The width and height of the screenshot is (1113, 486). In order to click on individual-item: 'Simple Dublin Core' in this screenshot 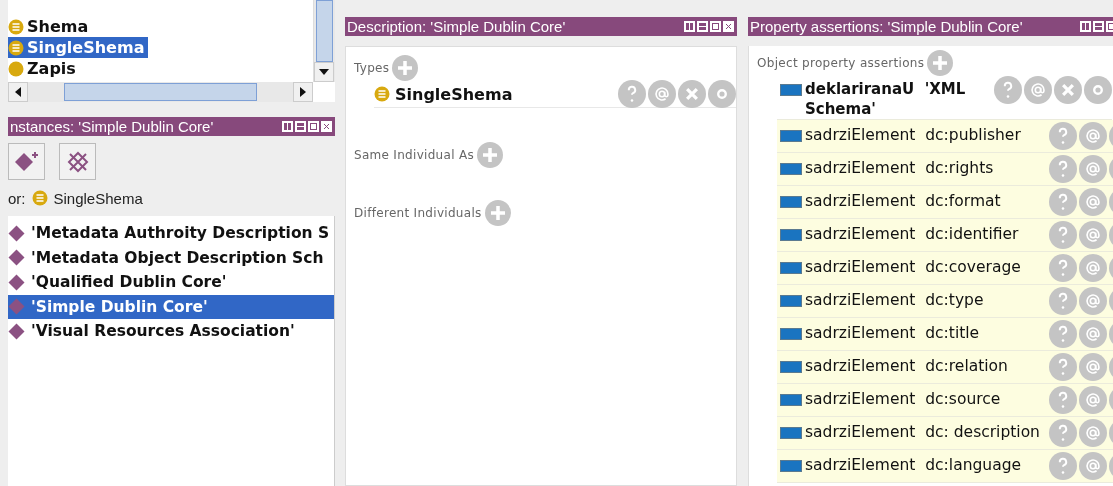, I will do `click(171, 306)`.